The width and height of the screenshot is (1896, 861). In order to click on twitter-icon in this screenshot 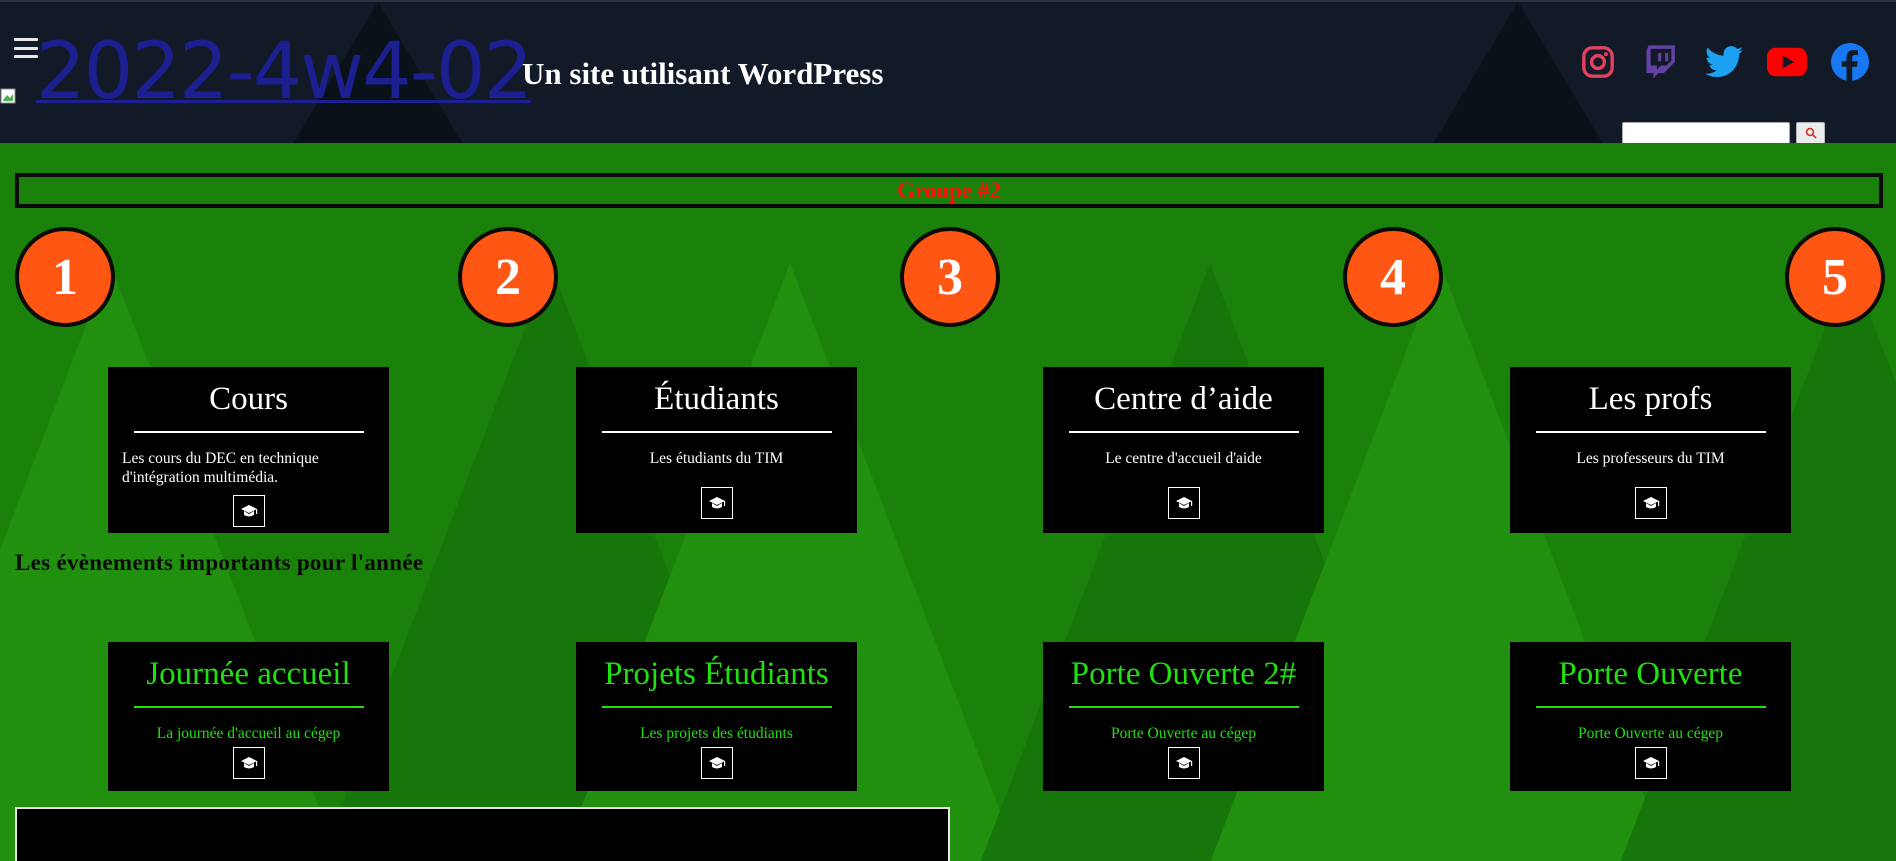, I will do `click(1724, 62)`.